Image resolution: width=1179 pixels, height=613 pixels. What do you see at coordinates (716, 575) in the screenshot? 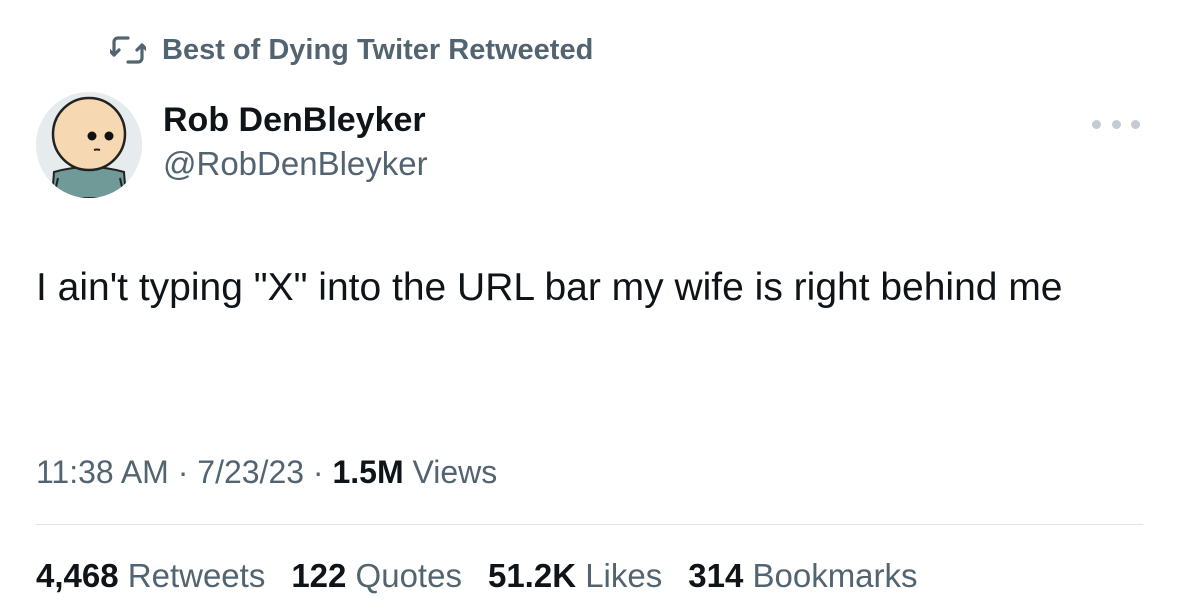
I see `stat-count: 314` at bounding box center [716, 575].